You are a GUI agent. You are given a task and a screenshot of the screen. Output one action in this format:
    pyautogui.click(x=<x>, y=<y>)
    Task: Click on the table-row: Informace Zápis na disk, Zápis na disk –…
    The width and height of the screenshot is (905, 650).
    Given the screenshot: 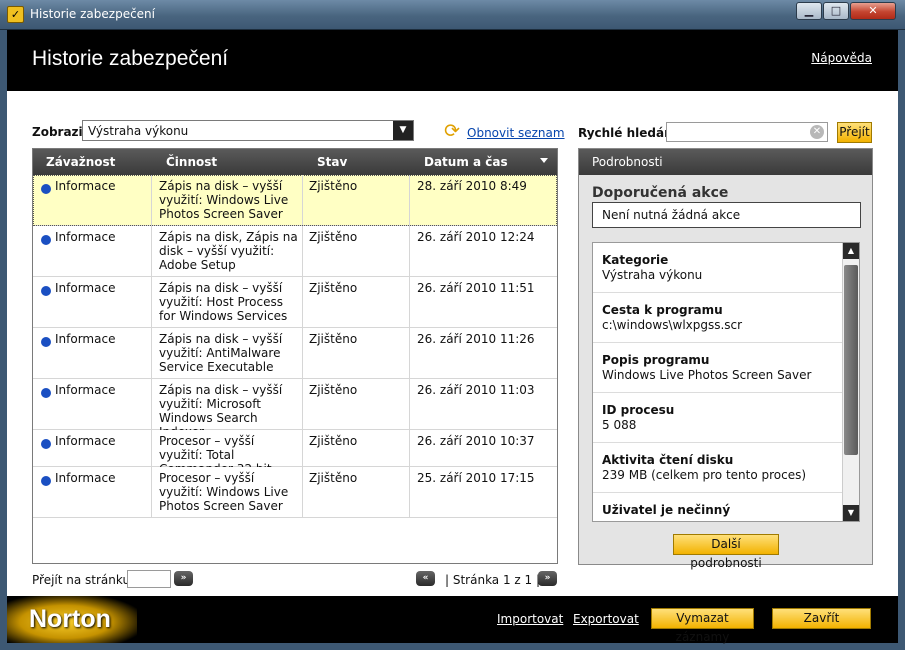 What is the action you would take?
    pyautogui.click(x=295, y=251)
    